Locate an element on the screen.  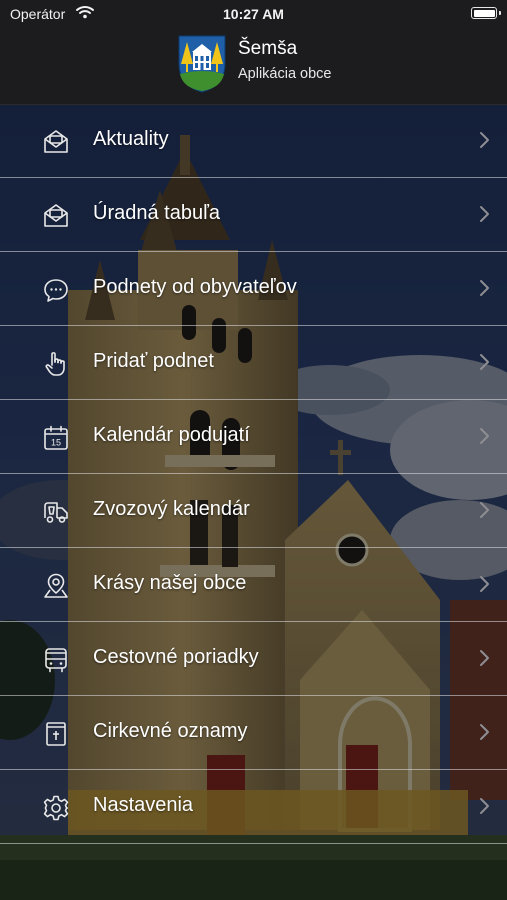
menu-item-nastavenia: Nastavenia is located at coordinates (253, 807).